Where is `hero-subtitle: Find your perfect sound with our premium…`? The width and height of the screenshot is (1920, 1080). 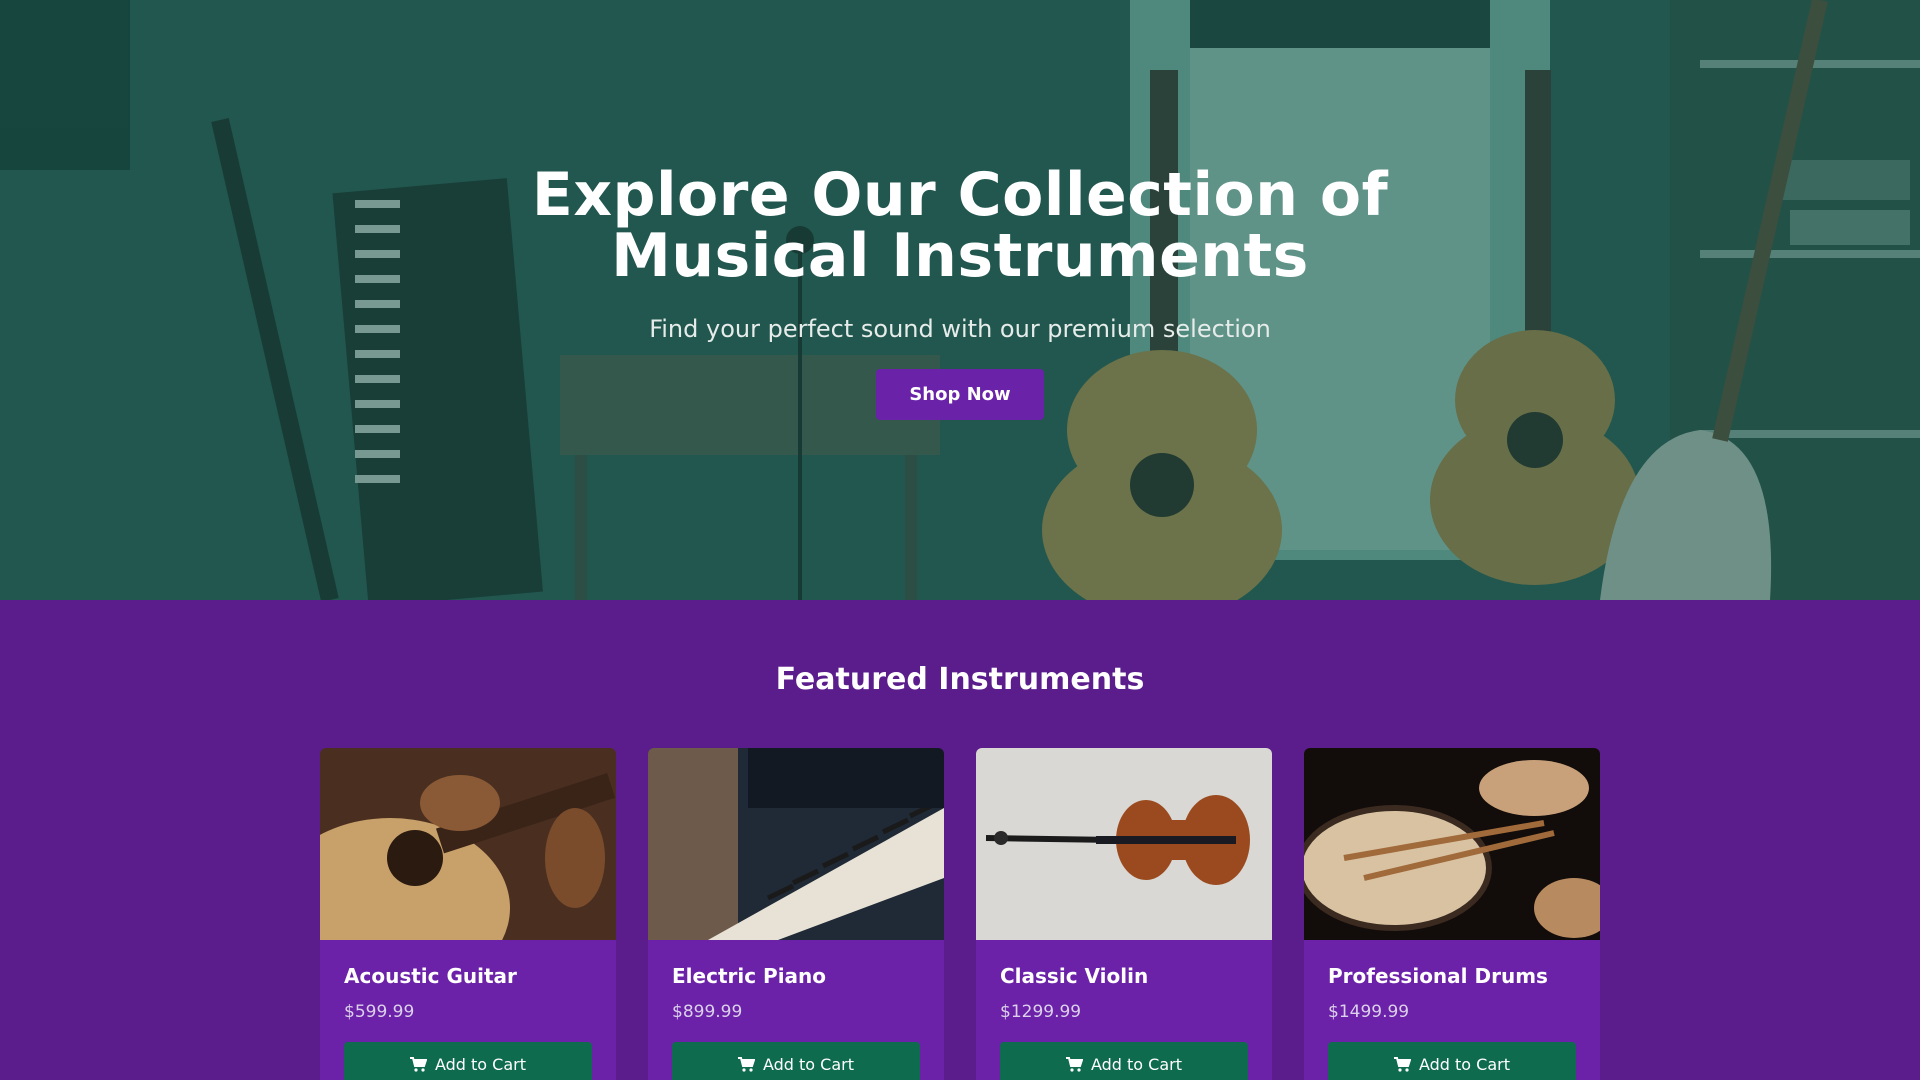
hero-subtitle: Find your perfect sound with our premium… is located at coordinates (960, 329).